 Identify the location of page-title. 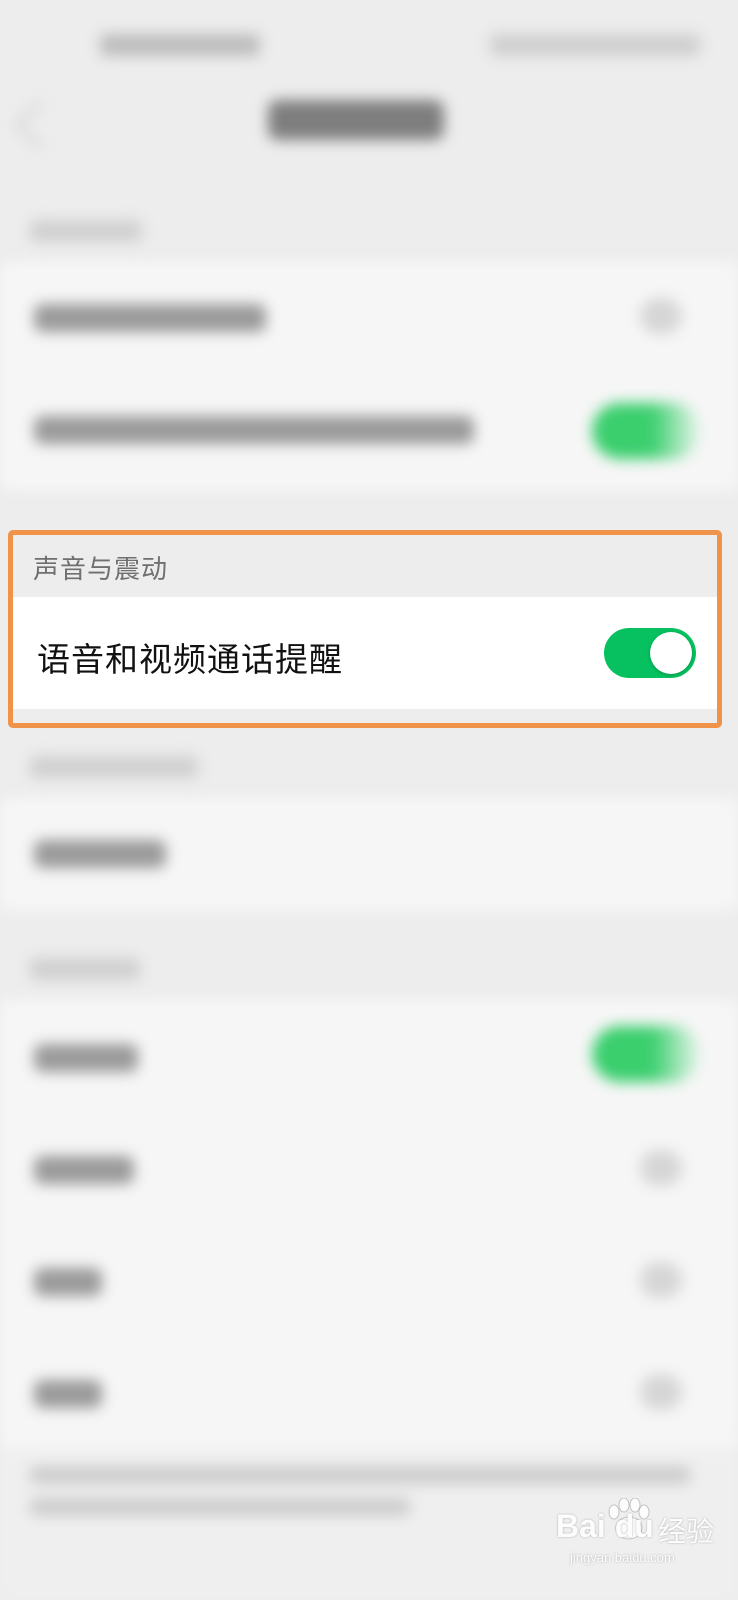
(356, 120).